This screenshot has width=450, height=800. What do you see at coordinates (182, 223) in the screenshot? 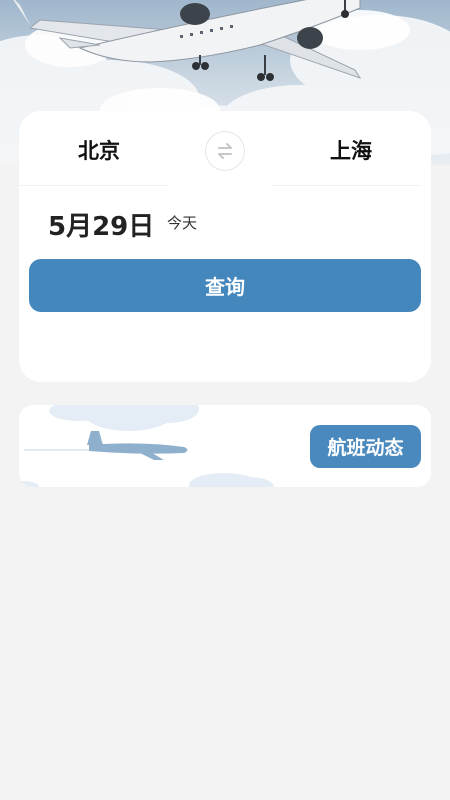
I see `date-hint: 今天` at bounding box center [182, 223].